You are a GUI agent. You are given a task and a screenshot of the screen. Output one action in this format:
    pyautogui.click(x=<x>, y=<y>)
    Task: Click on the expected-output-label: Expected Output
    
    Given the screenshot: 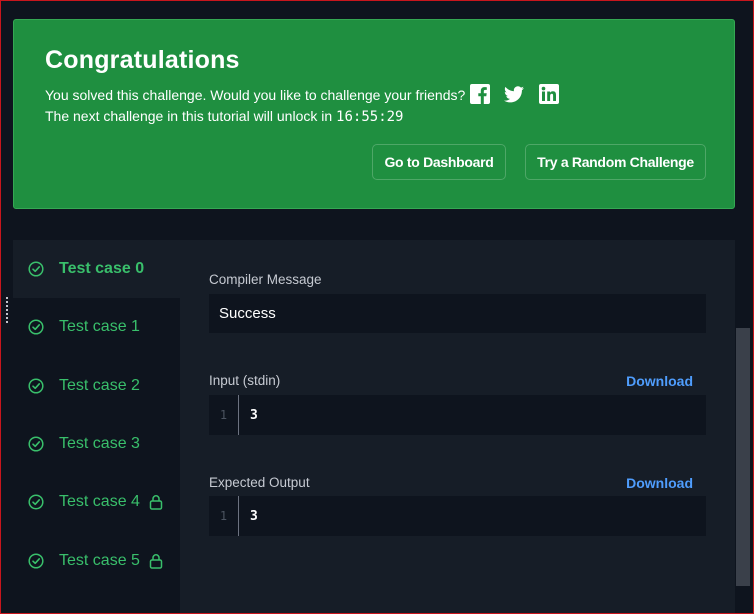 What is the action you would take?
    pyautogui.click(x=259, y=482)
    